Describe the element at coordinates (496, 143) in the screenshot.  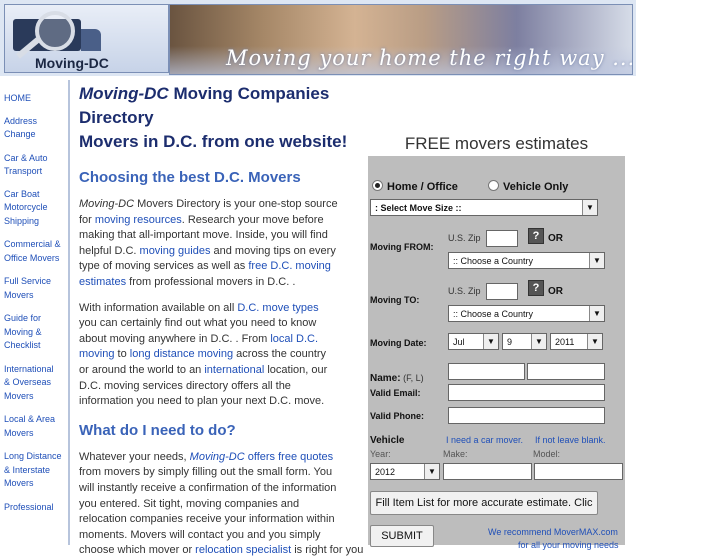
I see `form-title: FREE movers estimates` at that location.